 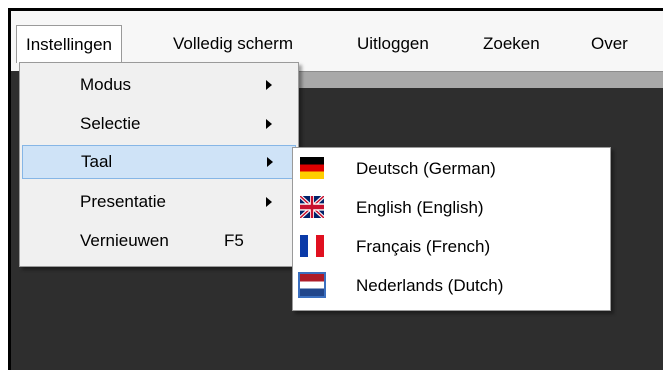 I want to click on uk-flag-icon, so click(x=312, y=207).